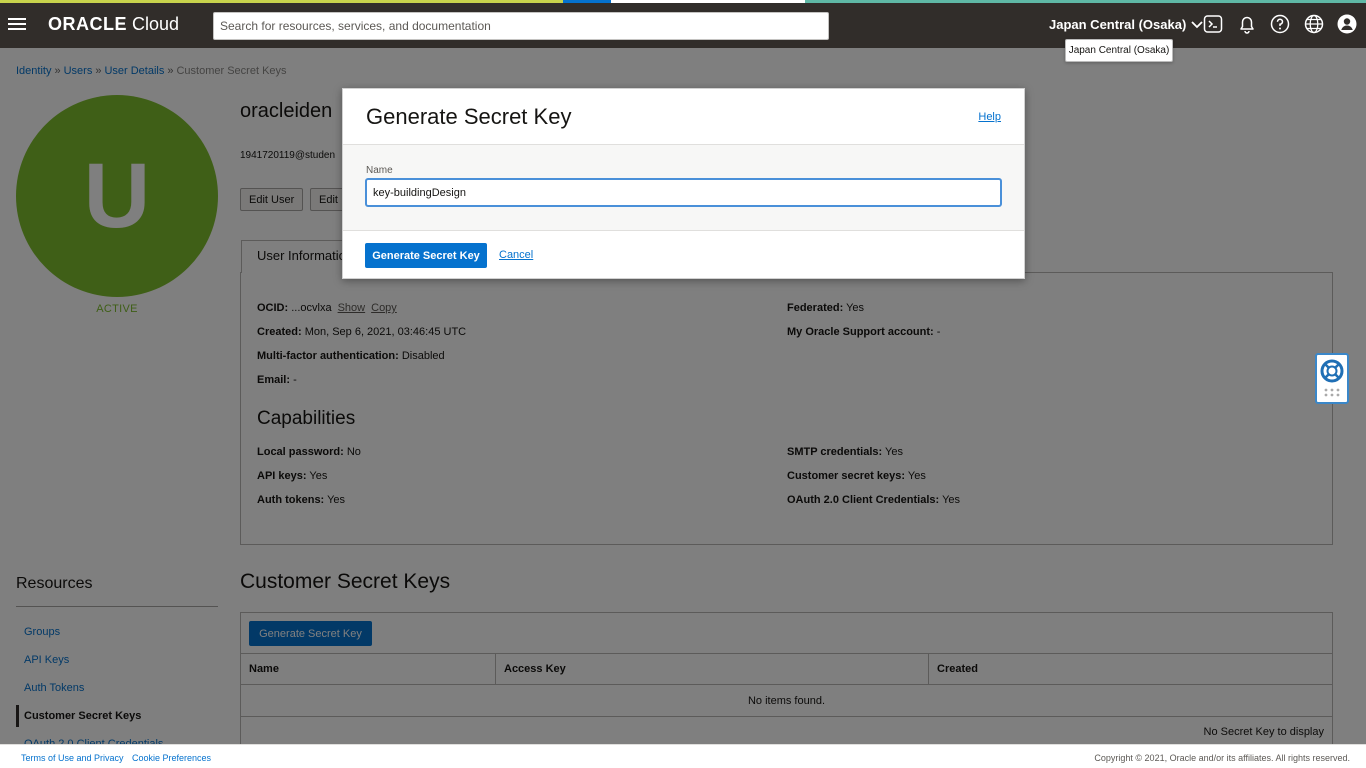  I want to click on region-tooltip: Japan Central (Osaka), so click(1119, 50).